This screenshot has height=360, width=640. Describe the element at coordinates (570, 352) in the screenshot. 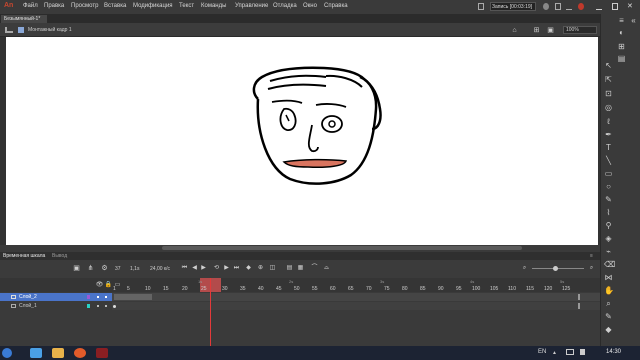

I see `network-icon` at that location.